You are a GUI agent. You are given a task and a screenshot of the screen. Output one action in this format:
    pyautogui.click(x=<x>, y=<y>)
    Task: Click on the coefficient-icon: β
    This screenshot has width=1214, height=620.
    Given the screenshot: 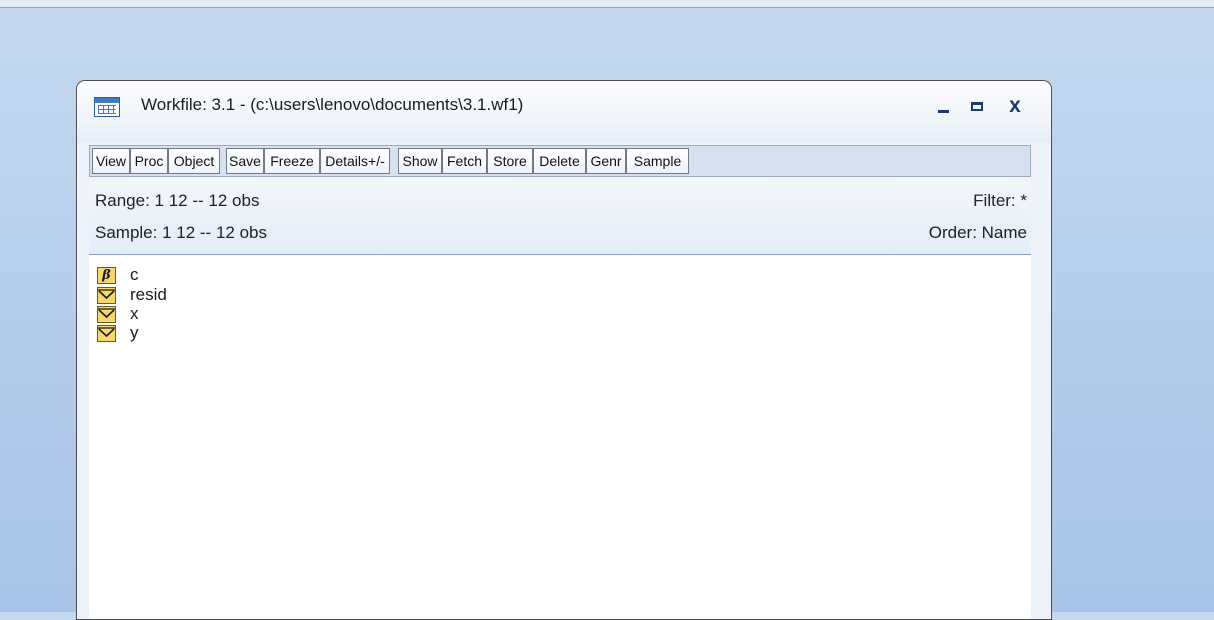 What is the action you would take?
    pyautogui.click(x=106, y=275)
    